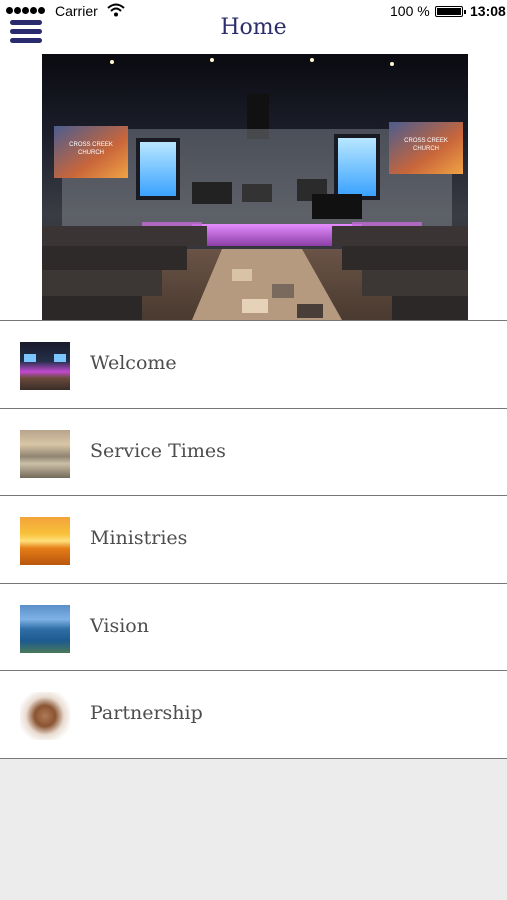 The height and width of the screenshot is (900, 507). I want to click on hands-together-thumbnail, so click(45, 716).